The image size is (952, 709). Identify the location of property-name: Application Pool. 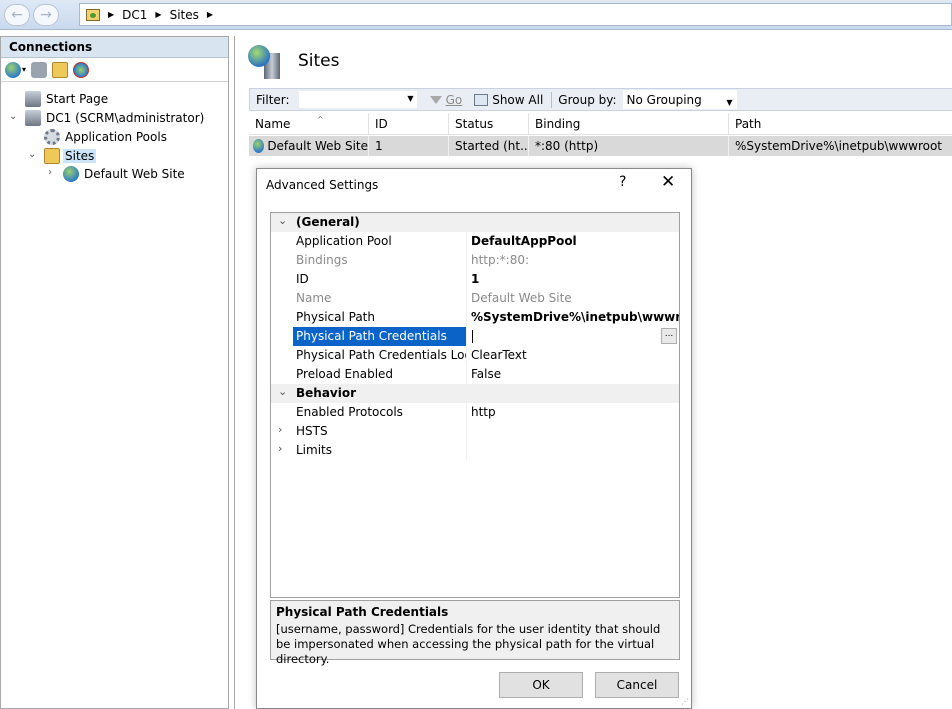
(380, 241).